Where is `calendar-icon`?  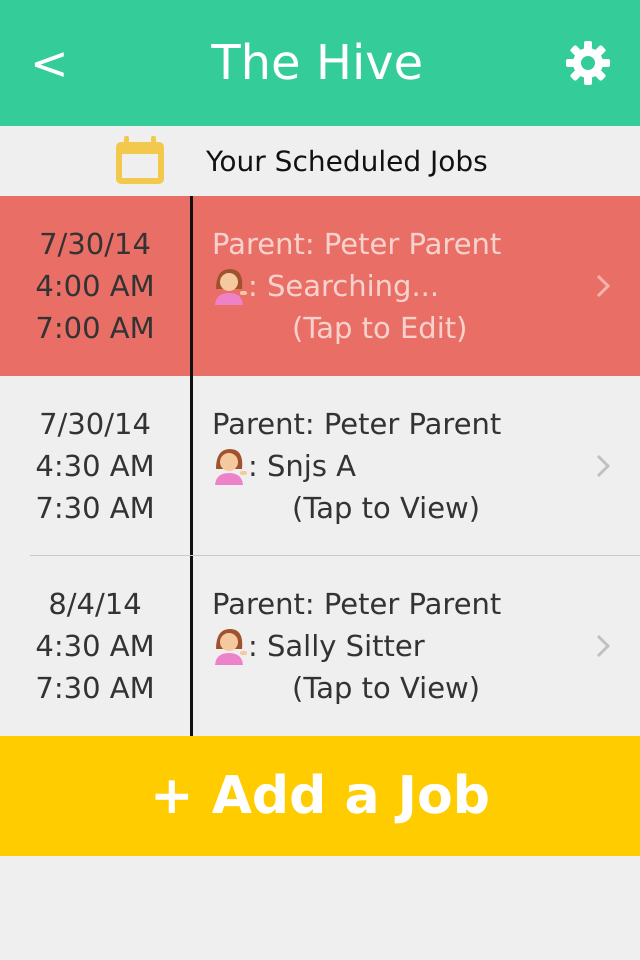
calendar-icon is located at coordinates (140, 161).